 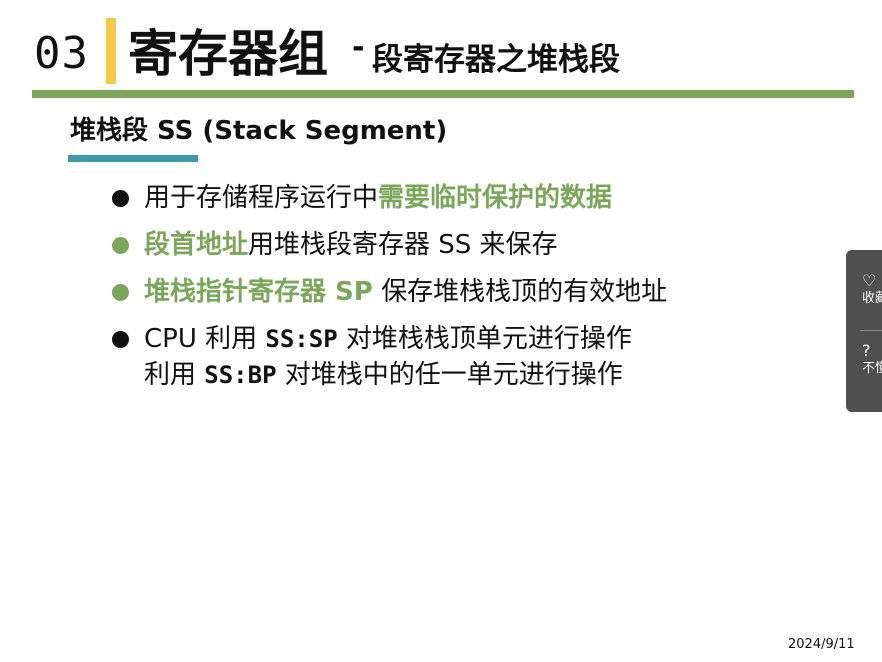 I want to click on list-item: 用于存储程序运行中需要临时保护的数据, so click(x=442, y=198).